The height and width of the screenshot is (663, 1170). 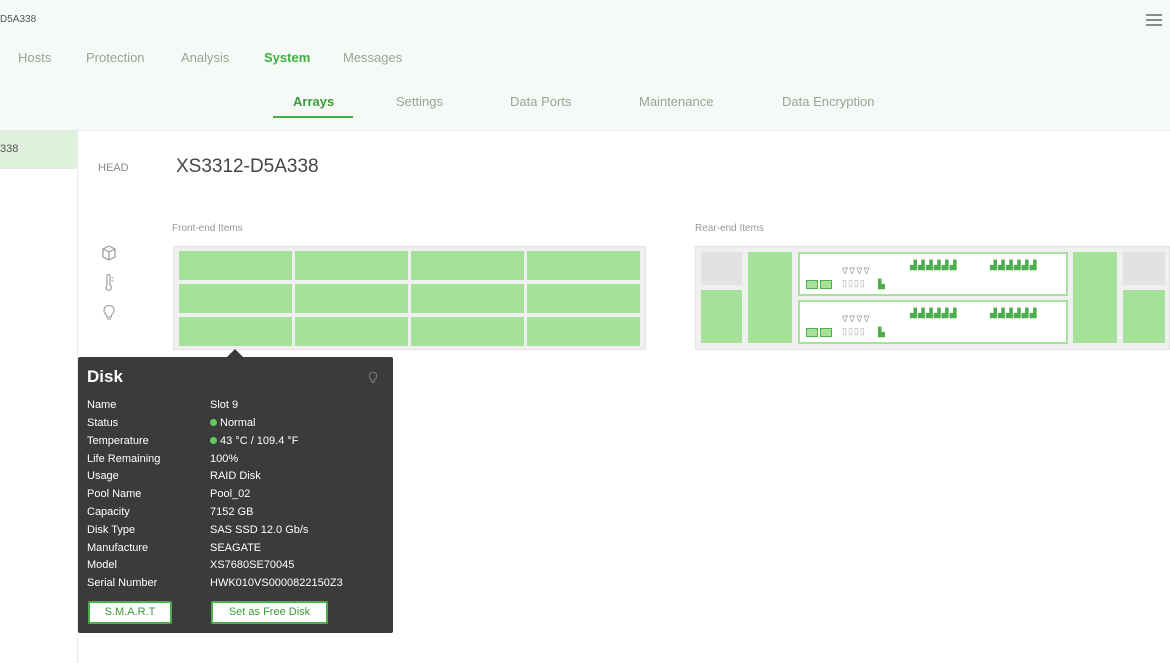 I want to click on detail-value: 43 °C / 109.4 °F, so click(x=259, y=441).